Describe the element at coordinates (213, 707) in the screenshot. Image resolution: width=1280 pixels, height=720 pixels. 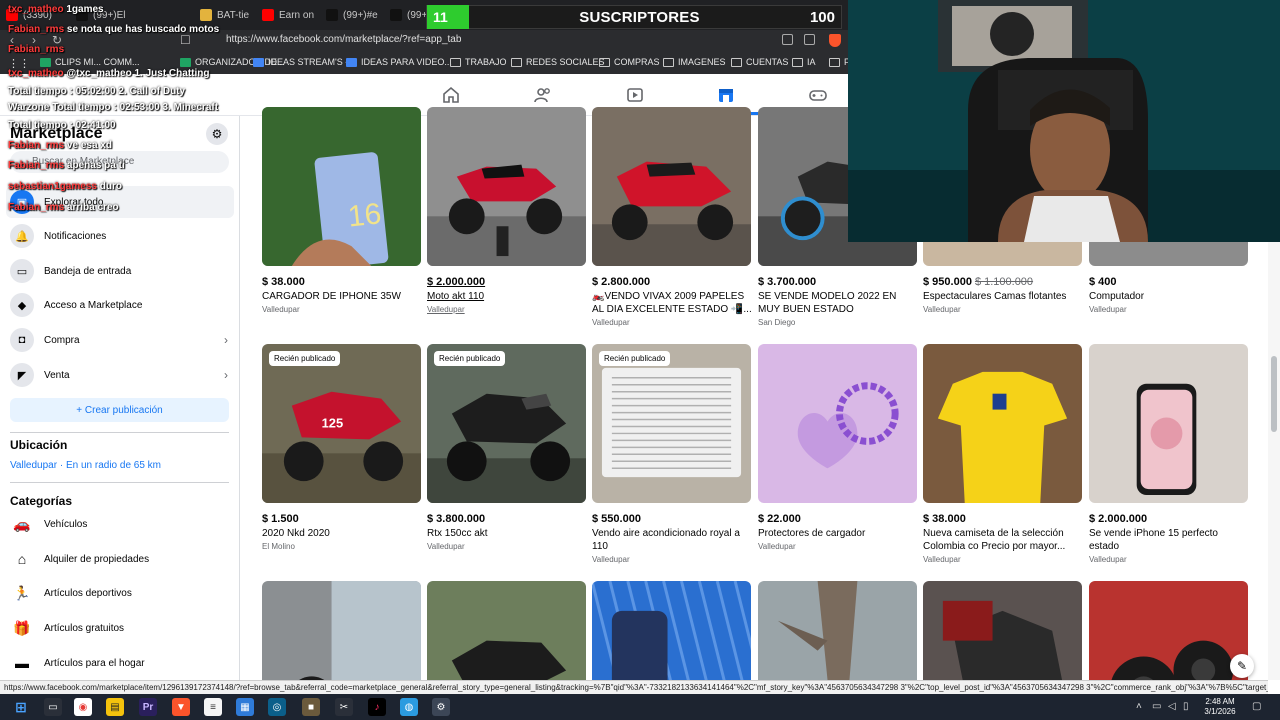
I see `notepad-icon: ≡` at that location.